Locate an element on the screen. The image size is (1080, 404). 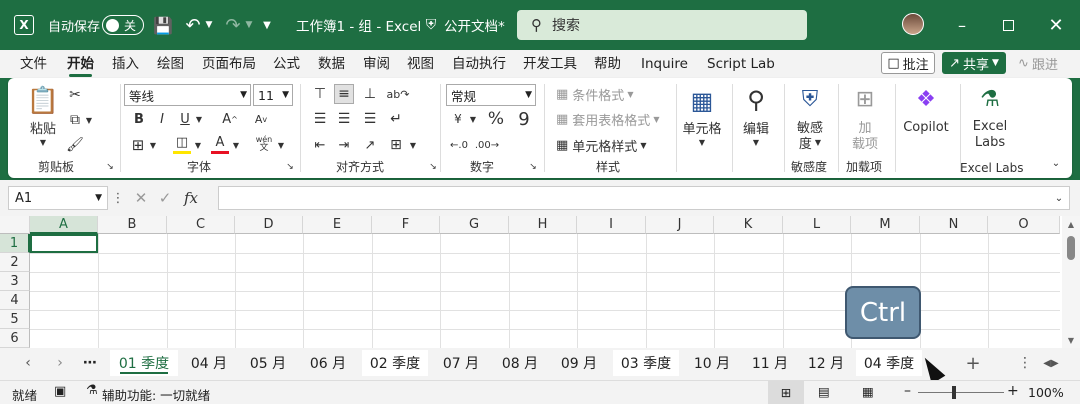
page-break-view-icon: ▦ is located at coordinates (868, 391).